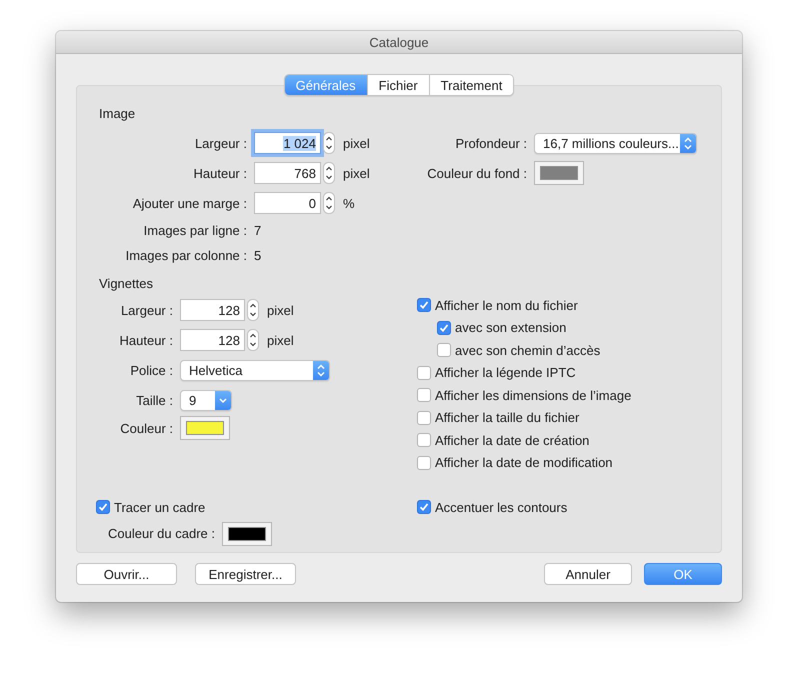  What do you see at coordinates (189, 203) in the screenshot?
I see `field-label: Ajouter une marge :` at bounding box center [189, 203].